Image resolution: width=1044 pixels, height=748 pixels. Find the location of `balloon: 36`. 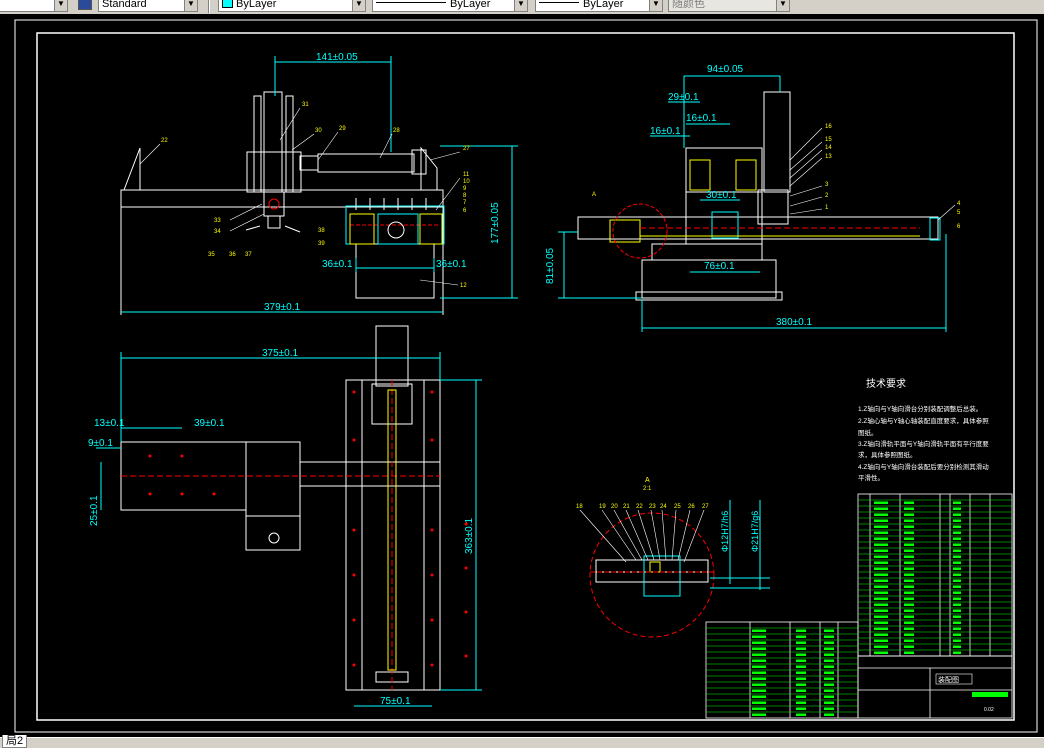

balloon: 36 is located at coordinates (232, 255).